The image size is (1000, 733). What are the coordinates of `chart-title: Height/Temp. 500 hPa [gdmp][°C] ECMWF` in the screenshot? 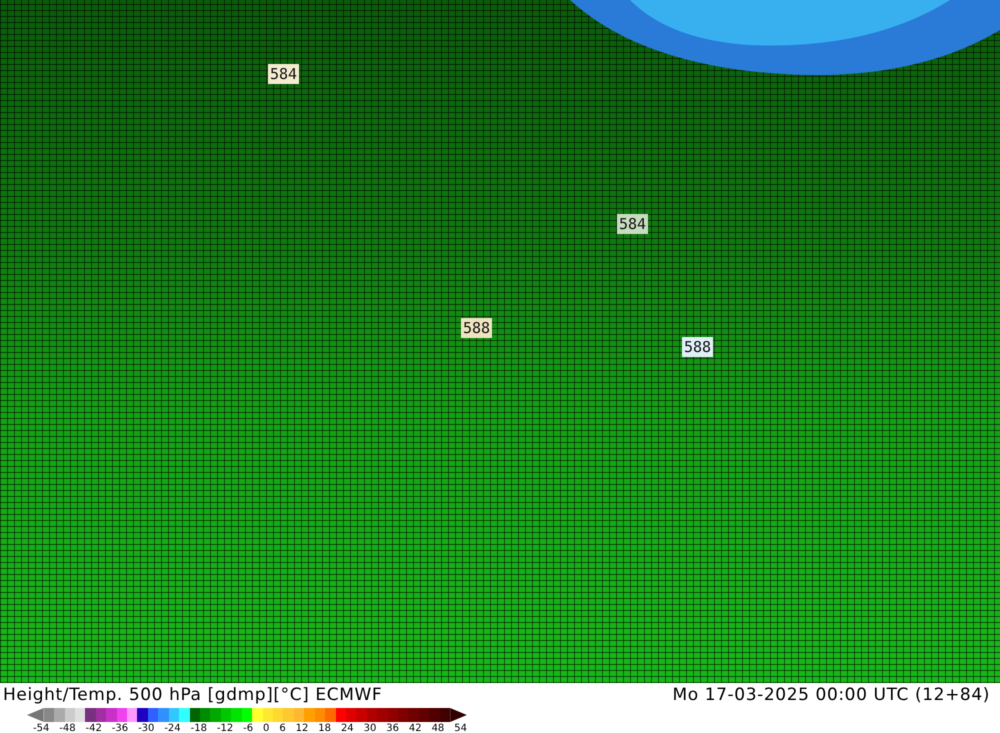 It's located at (192, 695).